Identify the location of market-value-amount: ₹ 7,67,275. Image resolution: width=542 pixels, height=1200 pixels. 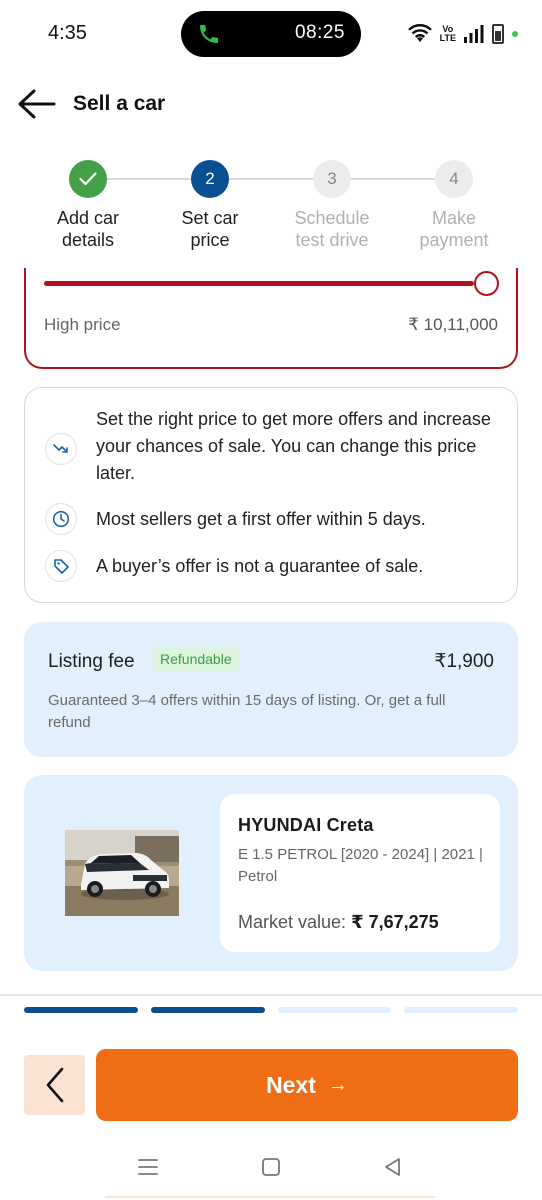
(395, 922).